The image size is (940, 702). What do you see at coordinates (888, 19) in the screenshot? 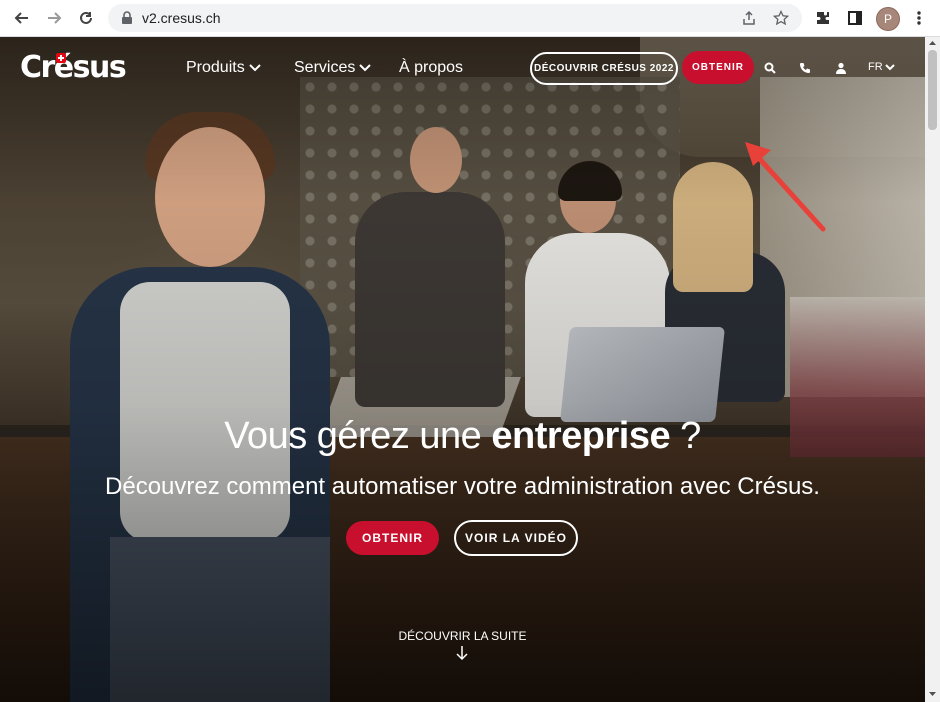
I see `profile-avatar: P` at bounding box center [888, 19].